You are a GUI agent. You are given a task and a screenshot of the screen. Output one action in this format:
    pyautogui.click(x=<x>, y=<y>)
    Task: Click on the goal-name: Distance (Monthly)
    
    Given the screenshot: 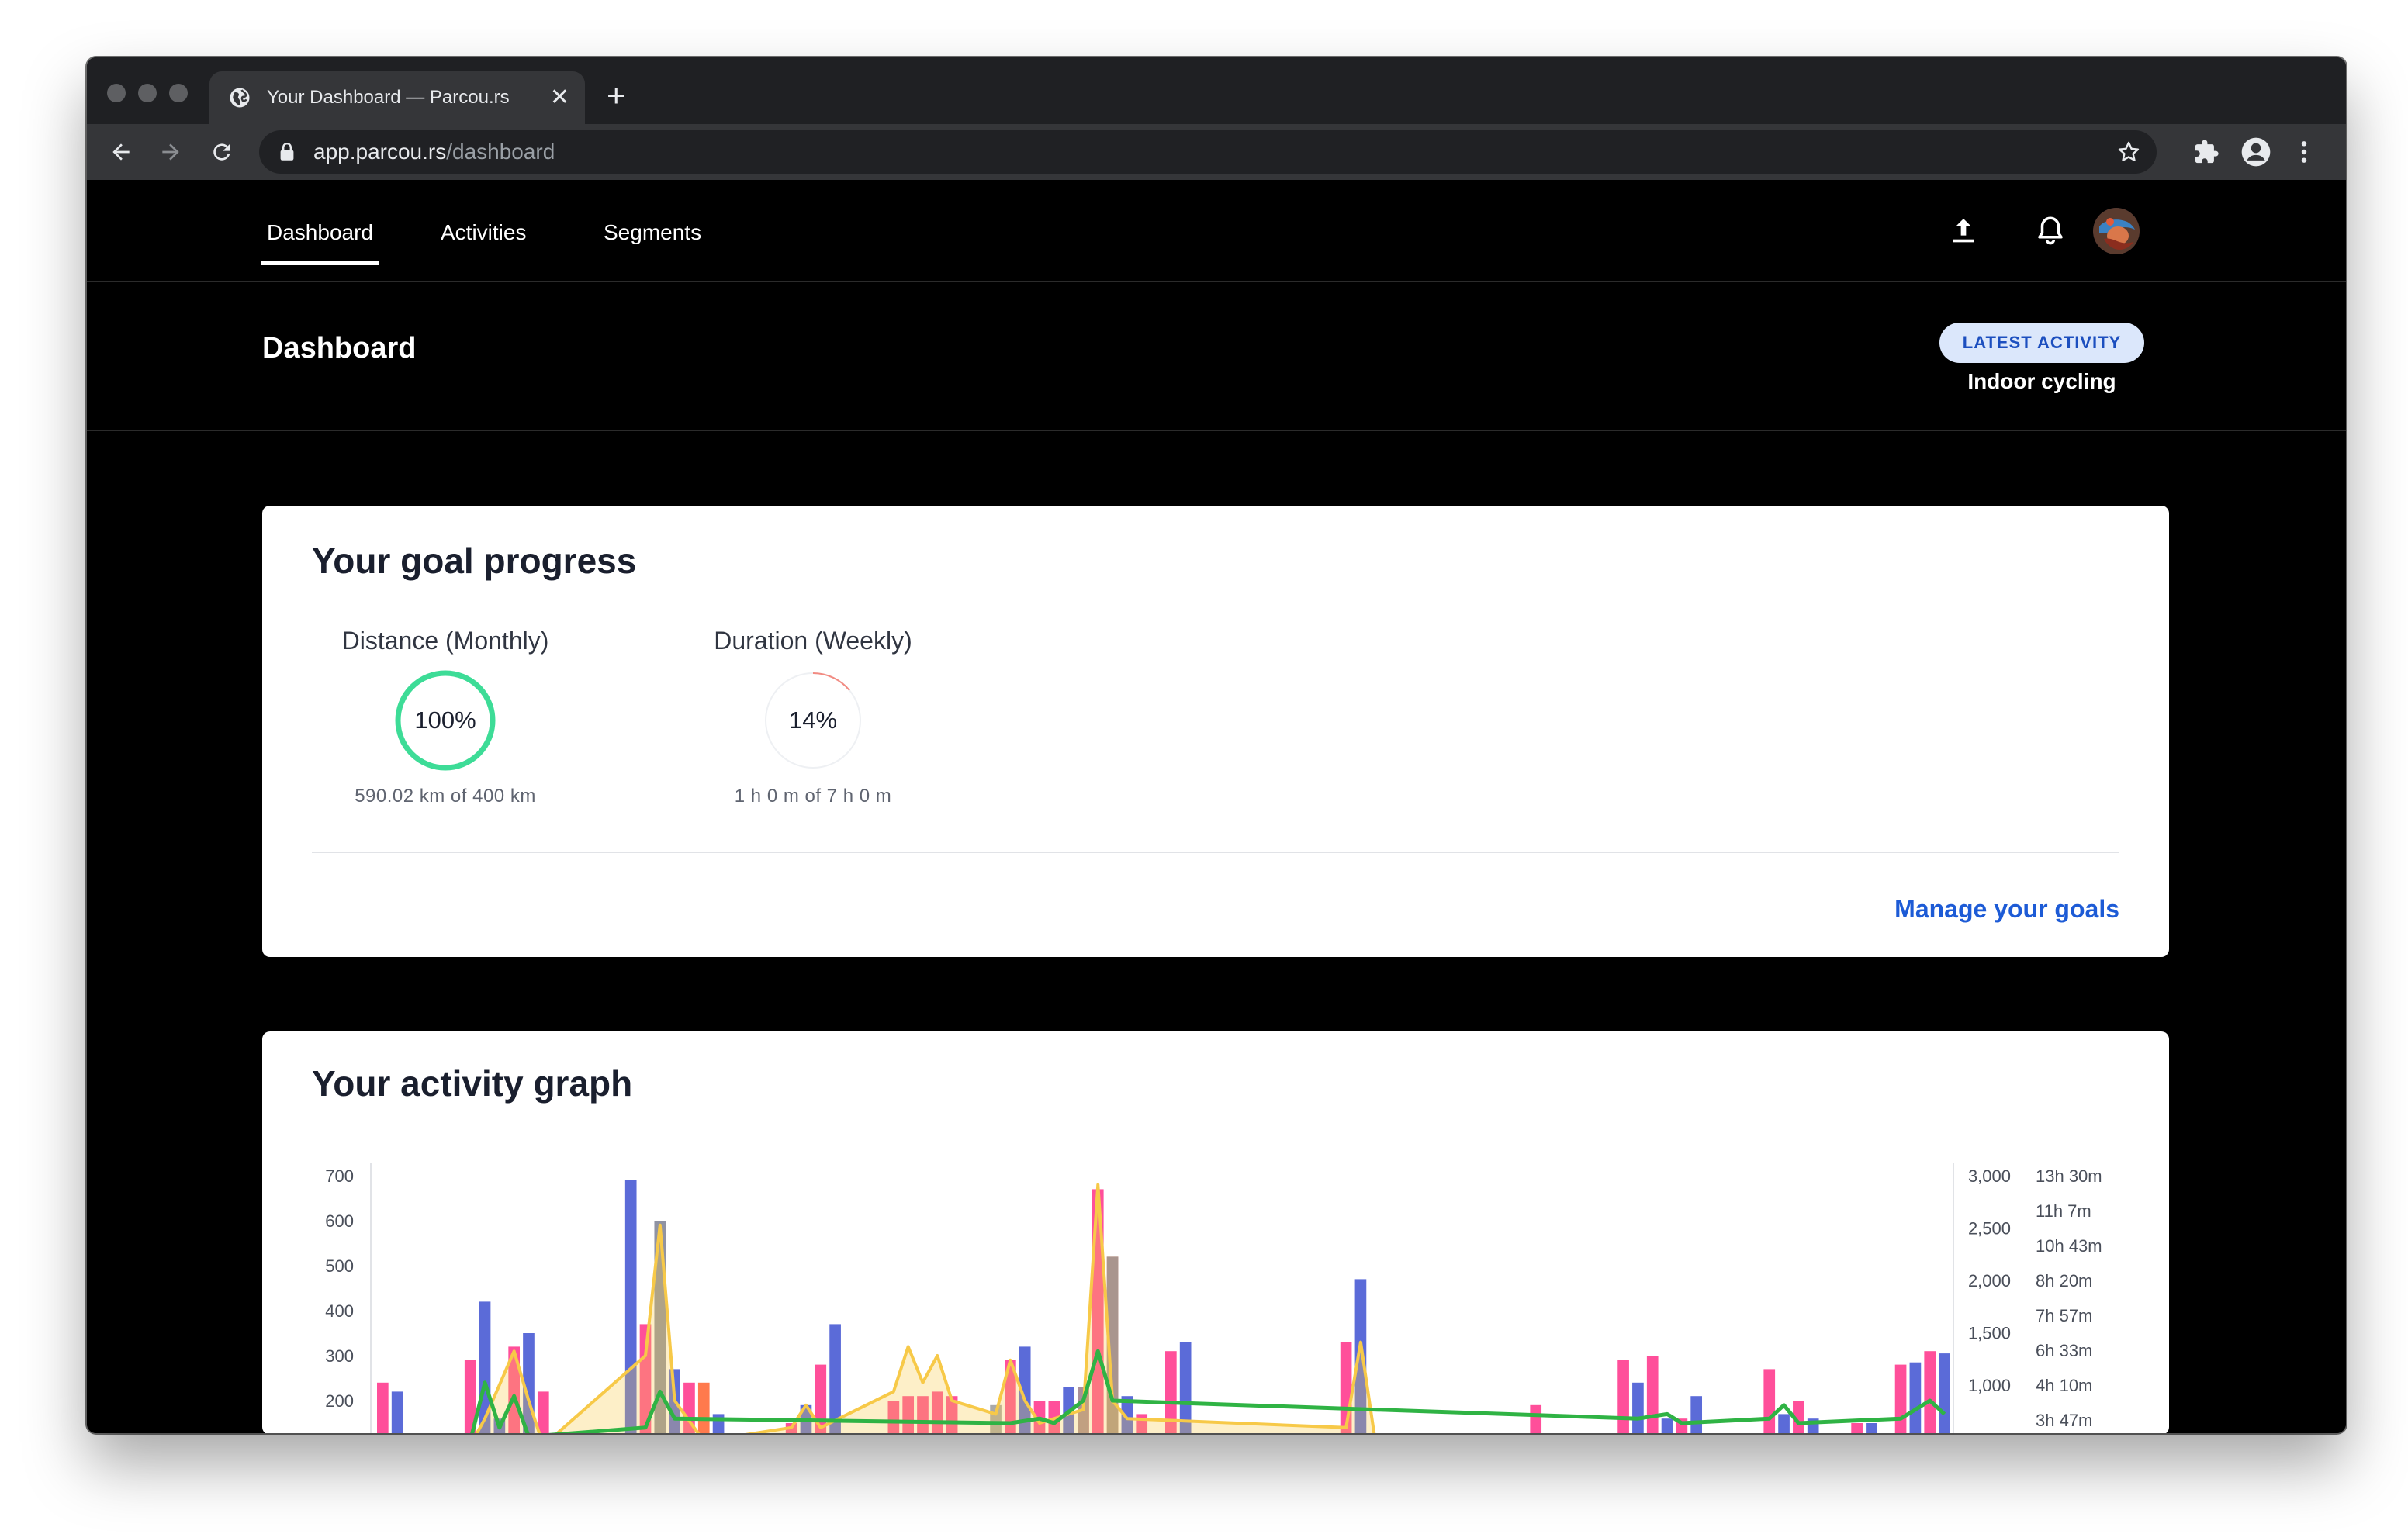 What is the action you would take?
    pyautogui.click(x=445, y=641)
    